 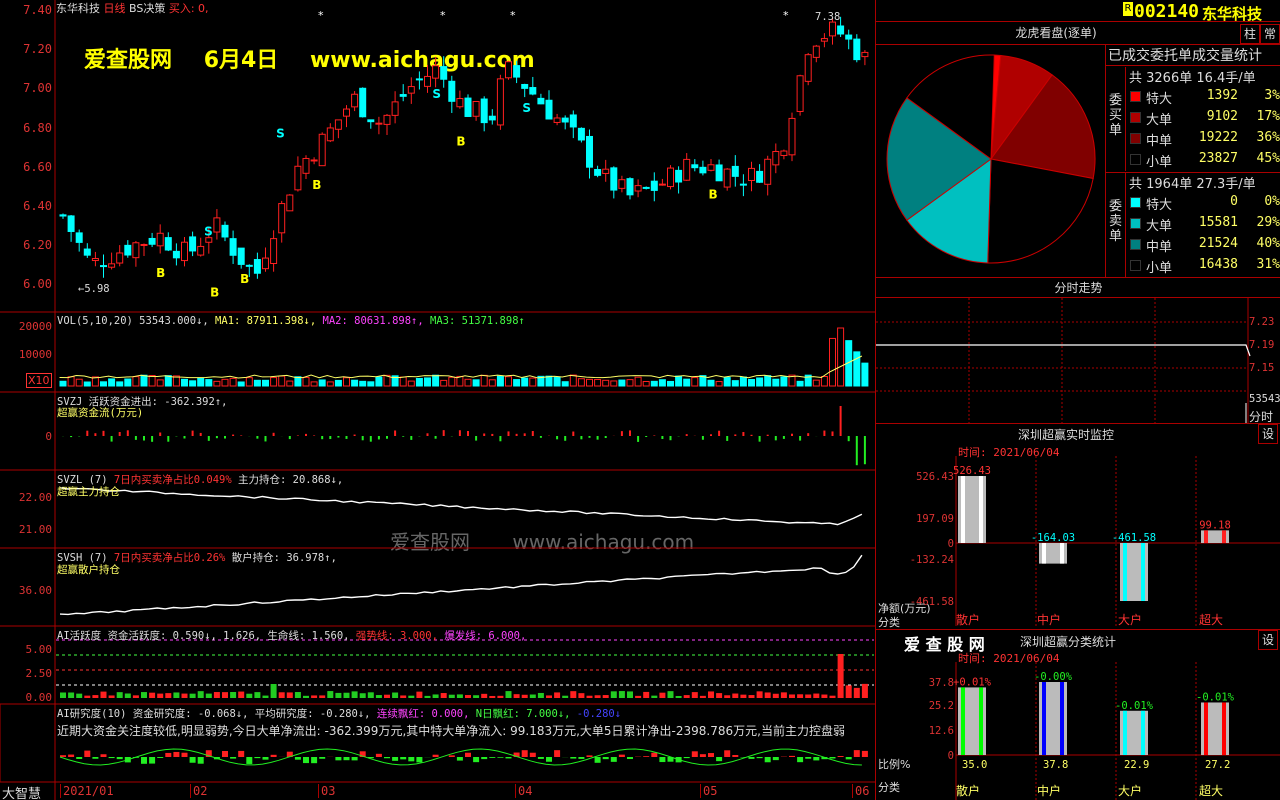 What do you see at coordinates (39, 380) in the screenshot?
I see `vol-unit-badge: X10` at bounding box center [39, 380].